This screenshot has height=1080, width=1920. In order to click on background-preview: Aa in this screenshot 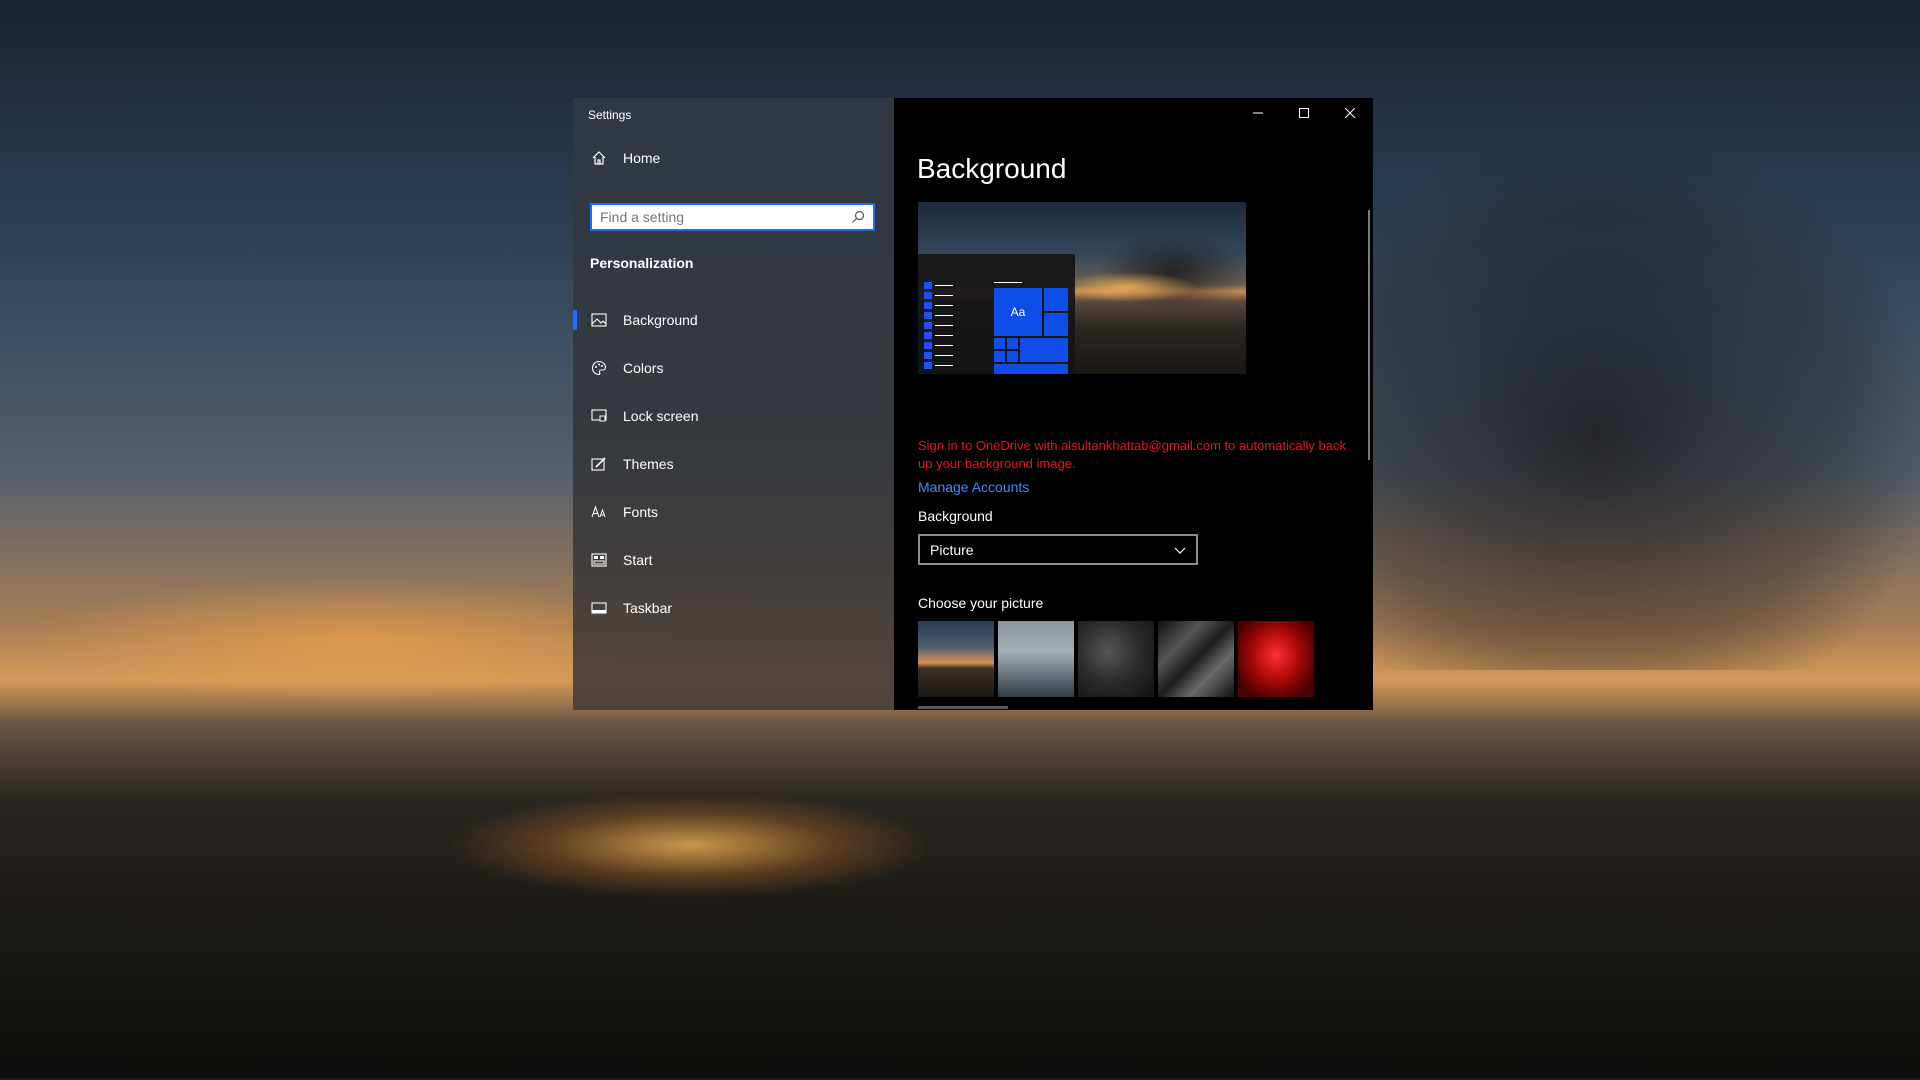, I will do `click(1082, 288)`.